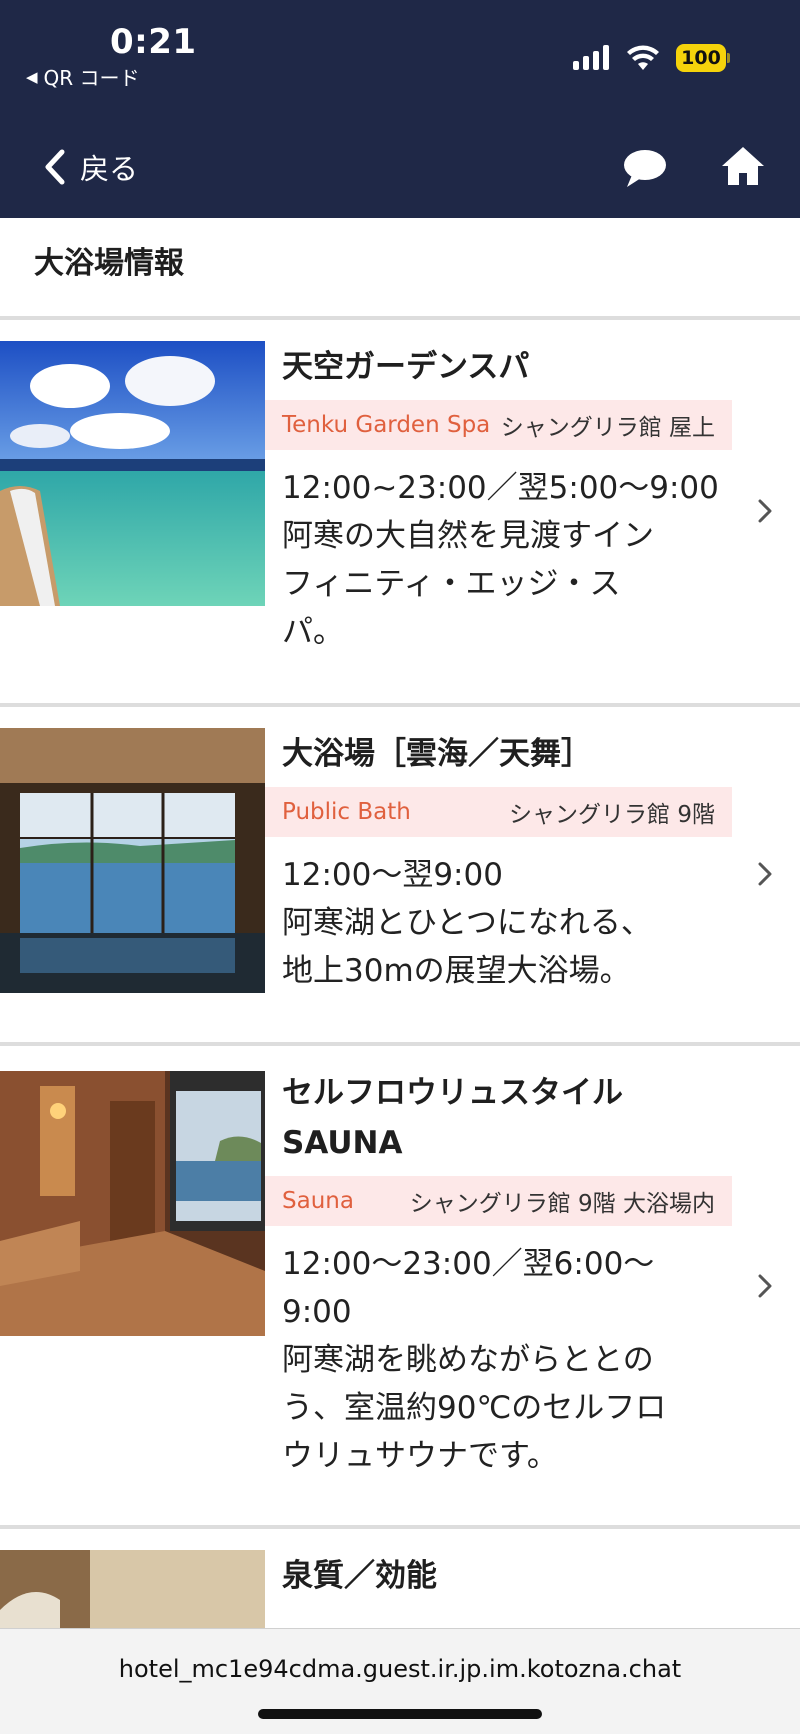  What do you see at coordinates (474, 1408) in the screenshot?
I see `desc-line: う、室温約90℃のセルフロ` at bounding box center [474, 1408].